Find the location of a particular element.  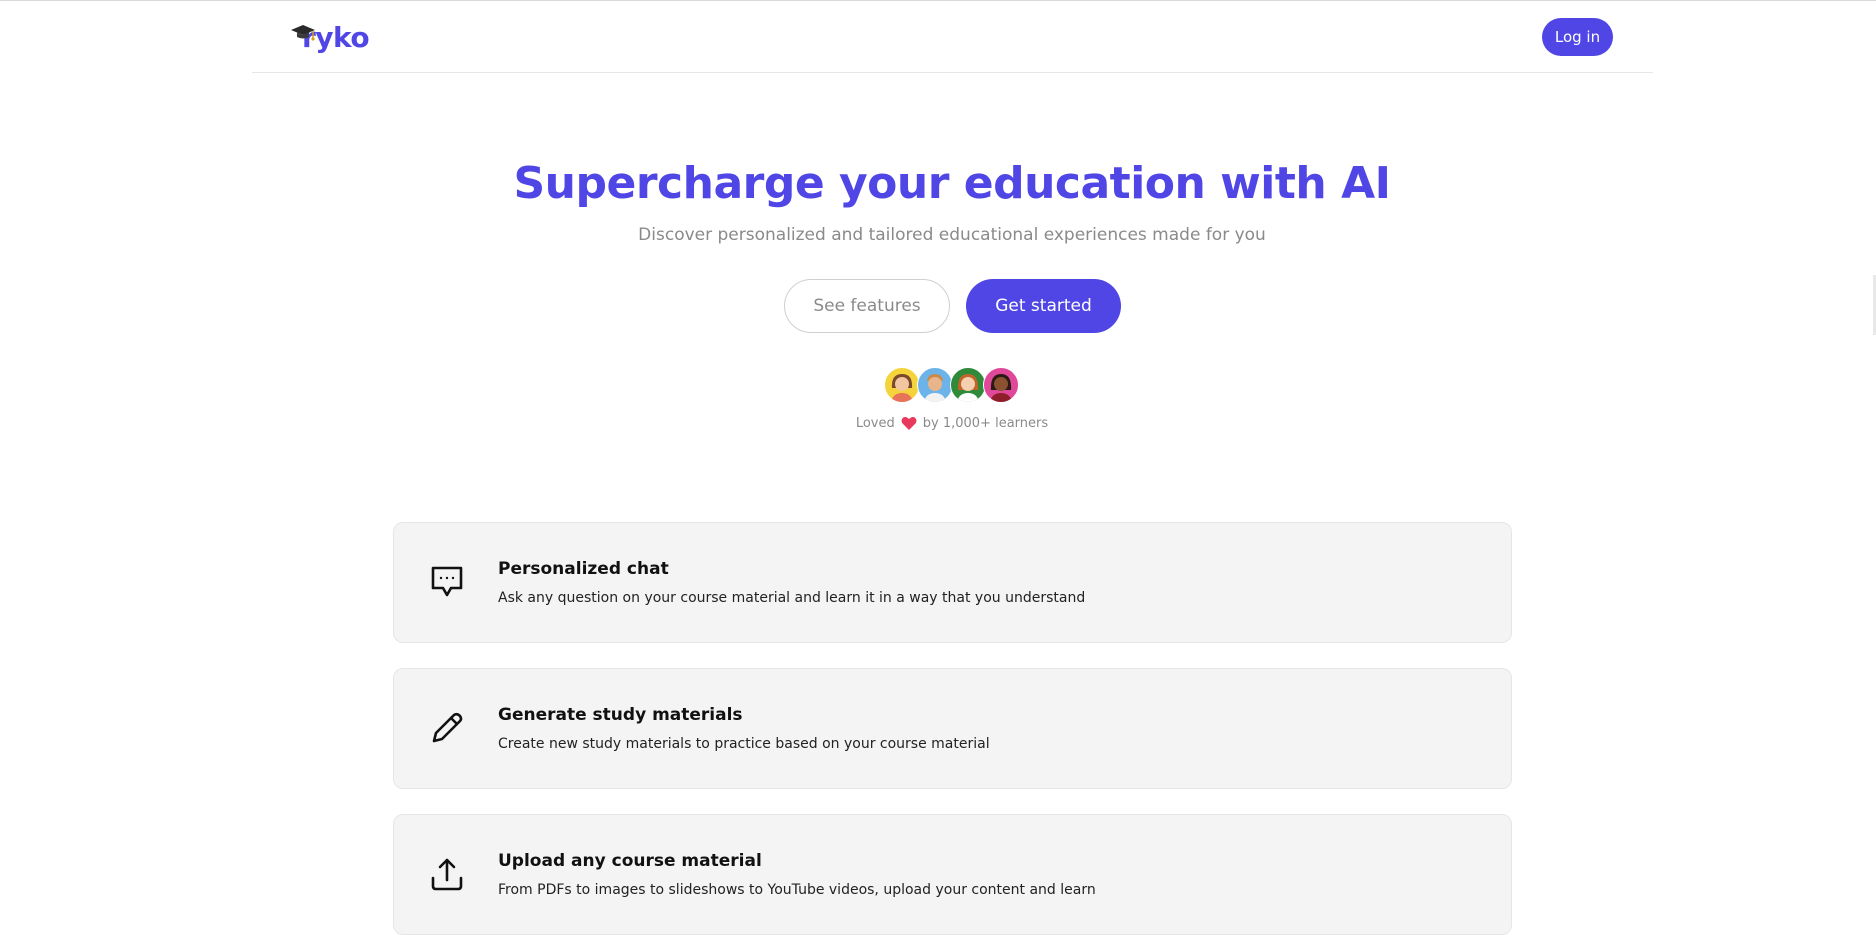

see-features-button: See features is located at coordinates (867, 306).